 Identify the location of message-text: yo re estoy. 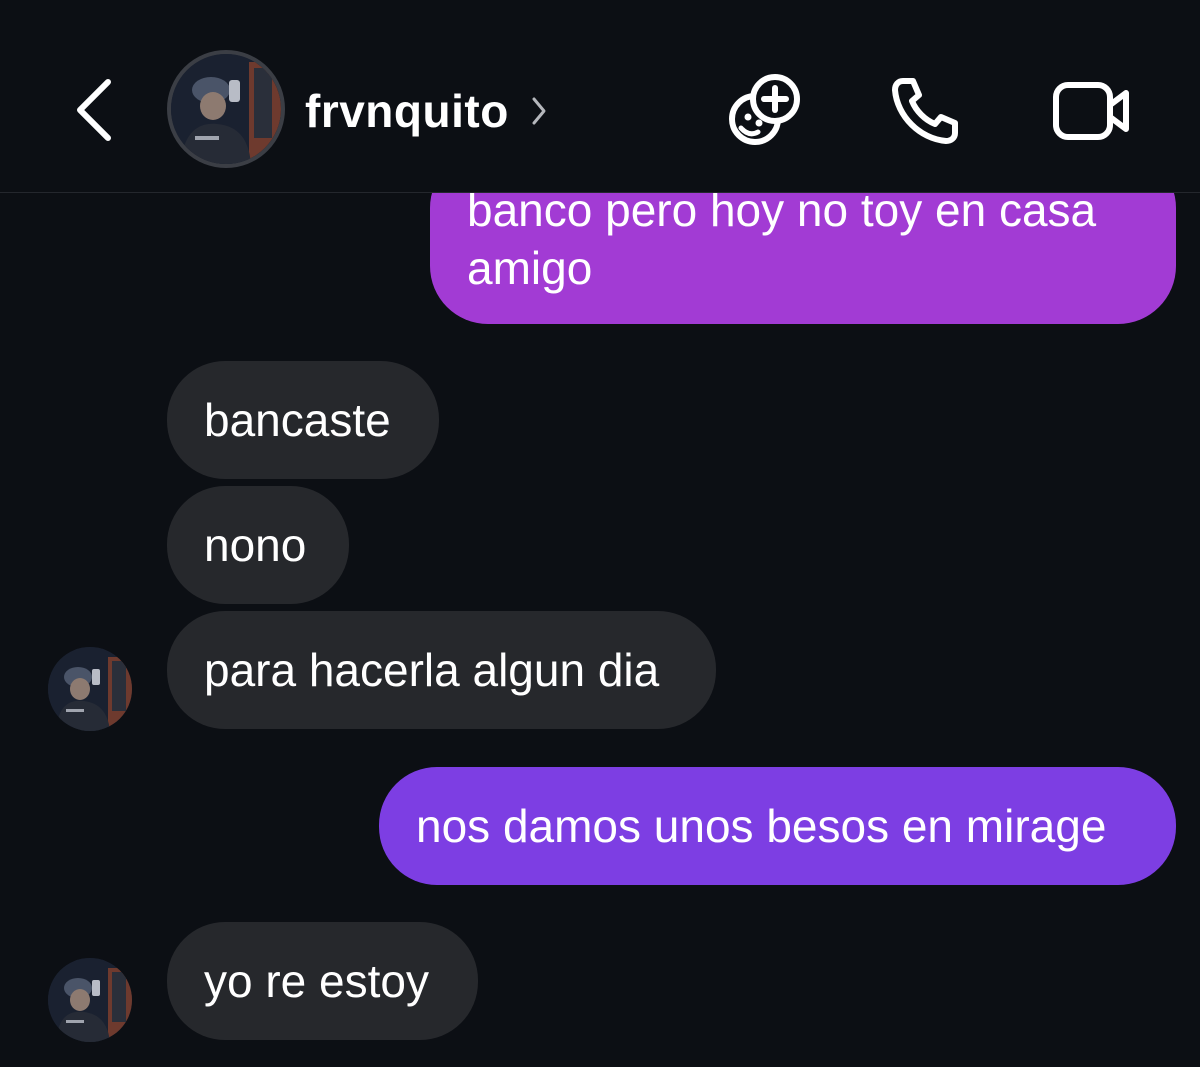
(316, 981).